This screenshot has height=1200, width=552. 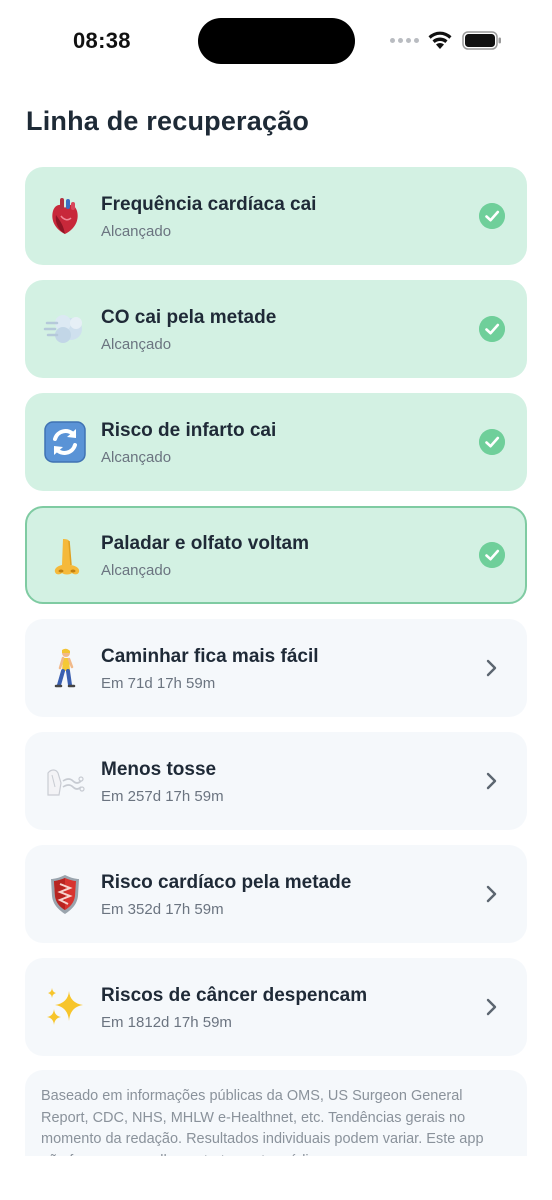 I want to click on milestone-countdown: Em 352d 17h 59m, so click(x=162, y=909).